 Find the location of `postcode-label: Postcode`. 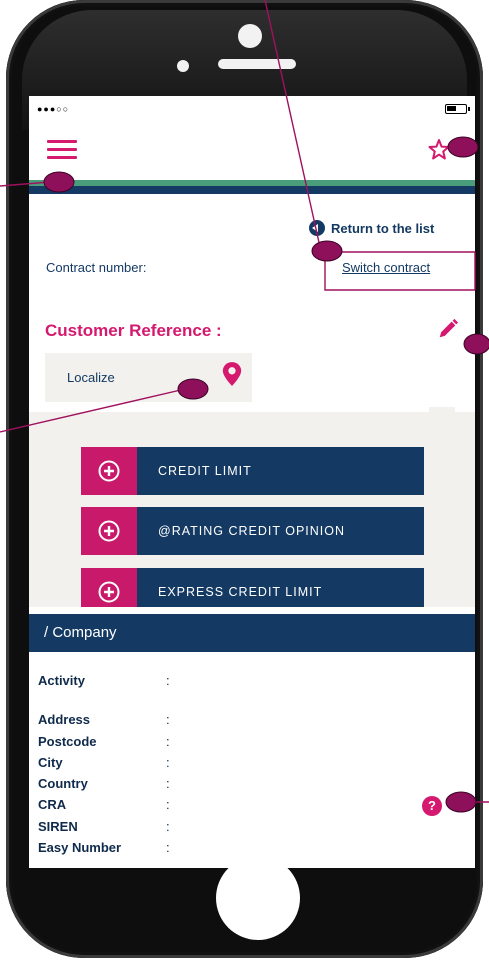

postcode-label: Postcode is located at coordinates (67, 741).